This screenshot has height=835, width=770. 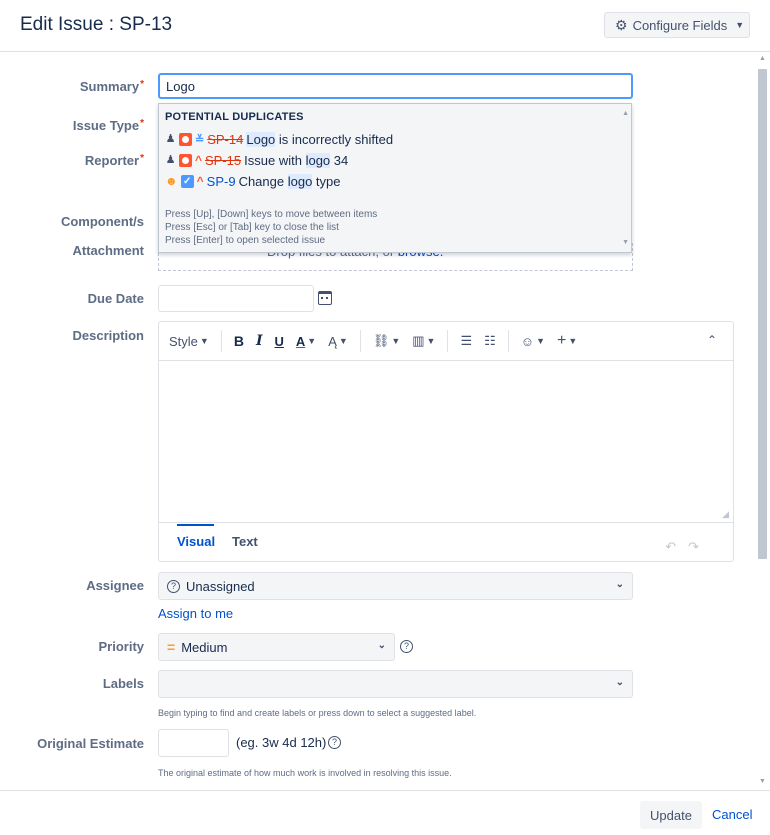 I want to click on emoji-button: ☺ ▼, so click(x=533, y=341).